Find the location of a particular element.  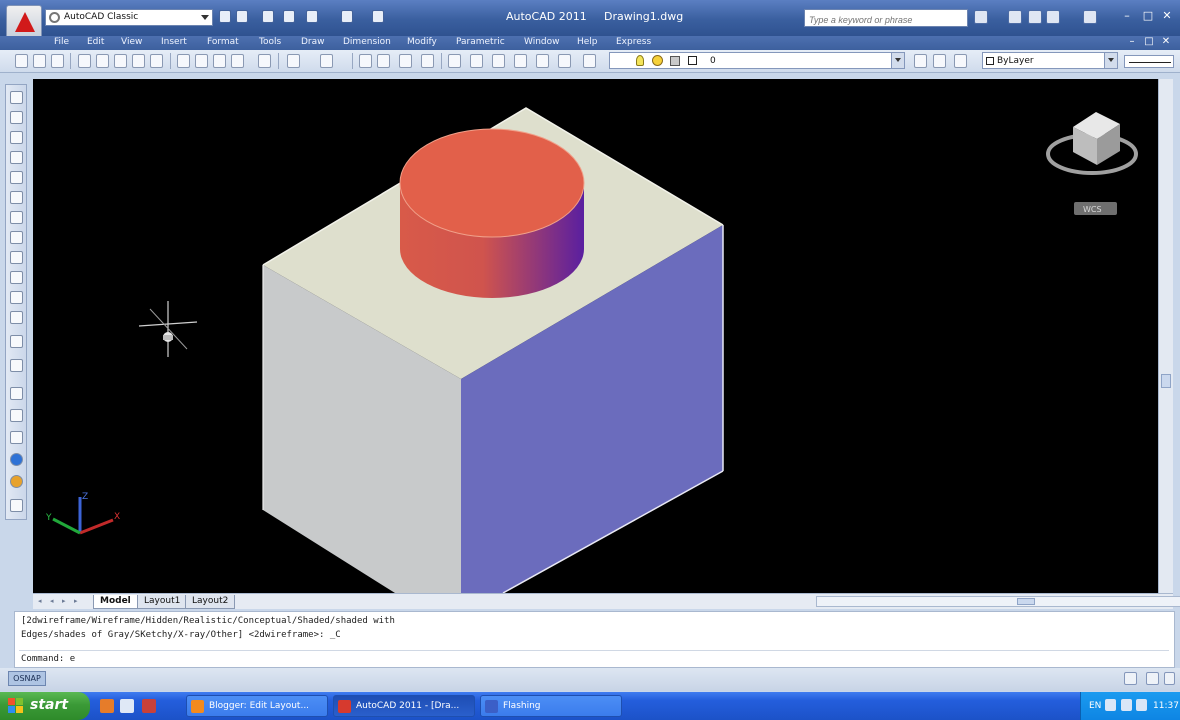

workspace-switch-icon is located at coordinates (1130, 678).